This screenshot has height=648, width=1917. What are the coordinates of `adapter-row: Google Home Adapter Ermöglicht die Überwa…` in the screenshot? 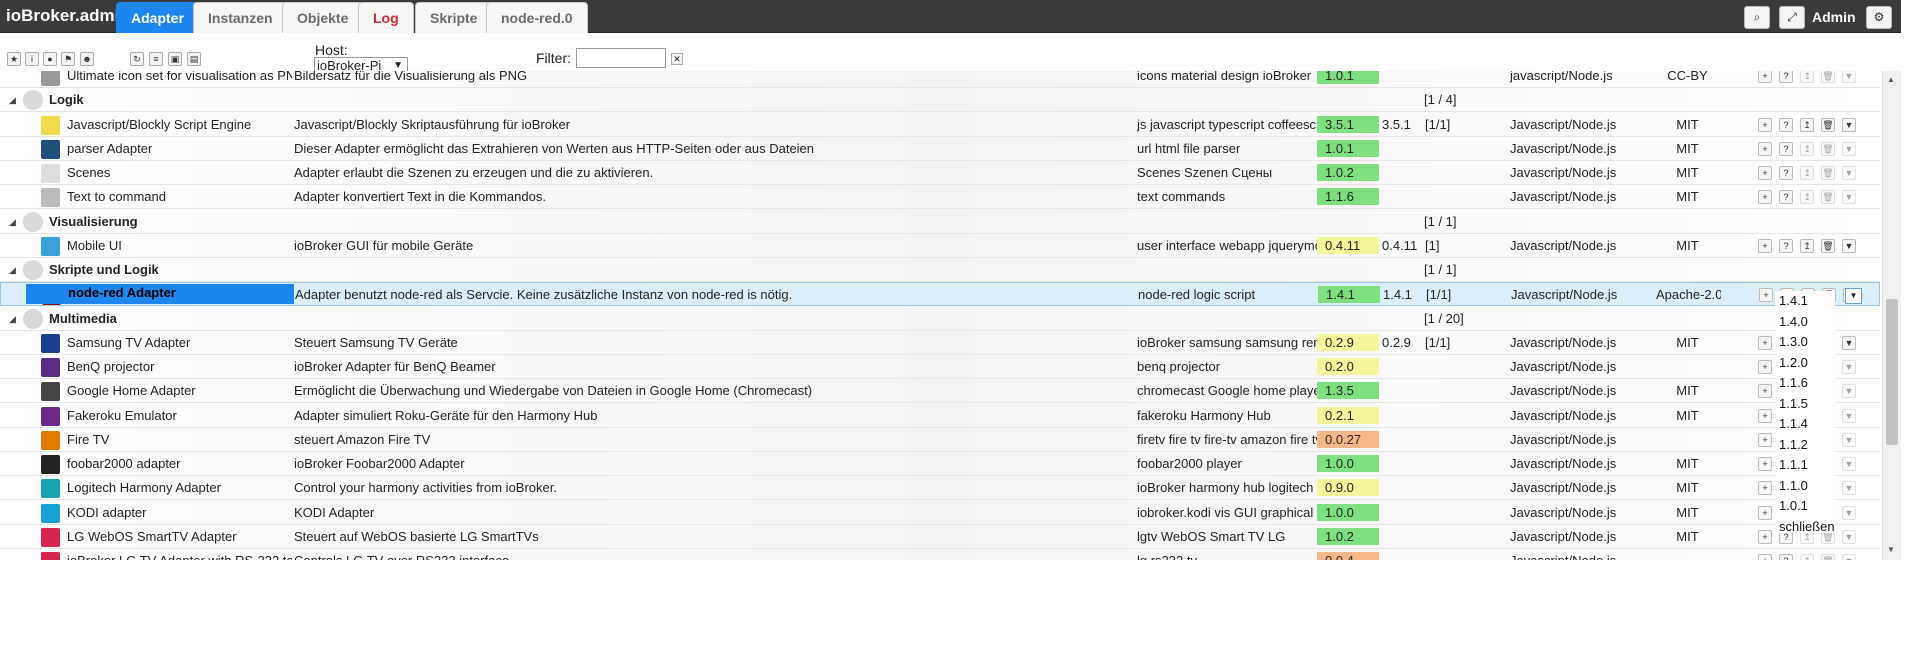 It's located at (940, 391).